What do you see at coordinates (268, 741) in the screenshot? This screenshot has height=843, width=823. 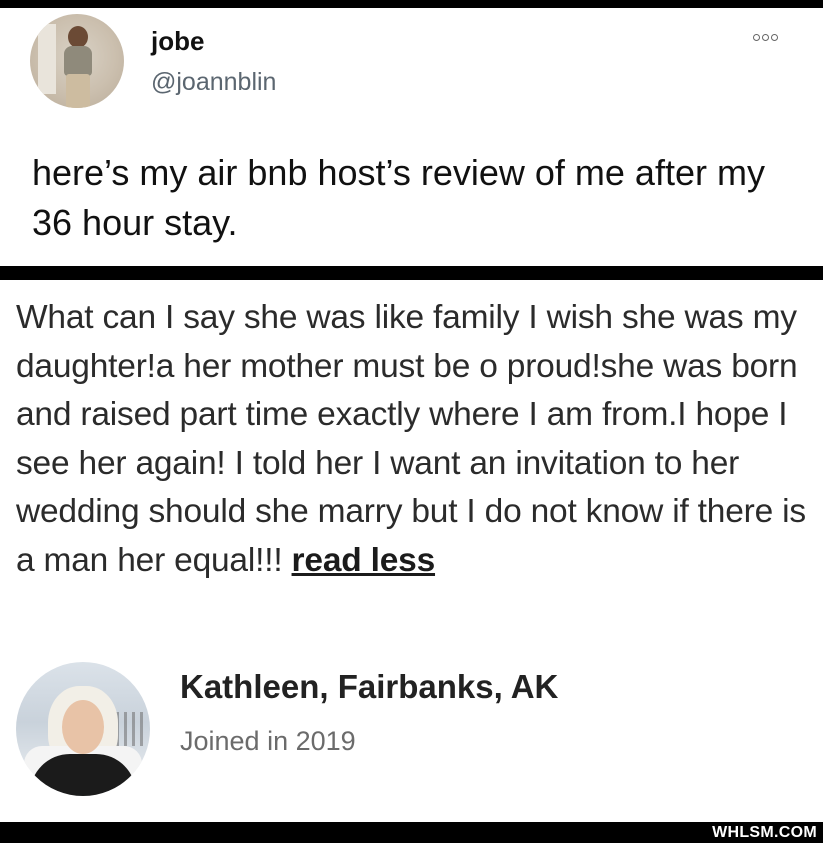 I see `host-joined-date: Joined in 2019` at bounding box center [268, 741].